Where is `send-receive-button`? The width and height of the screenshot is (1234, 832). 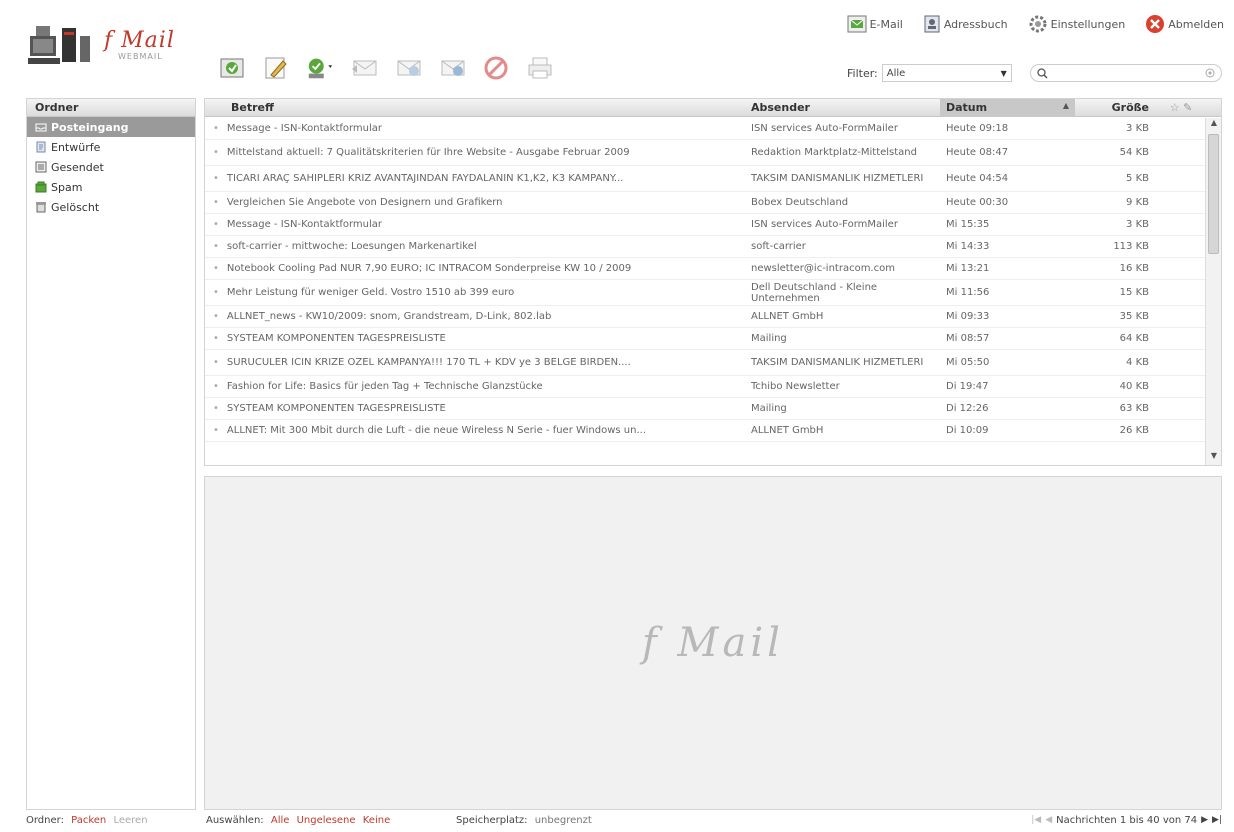 send-receive-button is located at coordinates (320, 68).